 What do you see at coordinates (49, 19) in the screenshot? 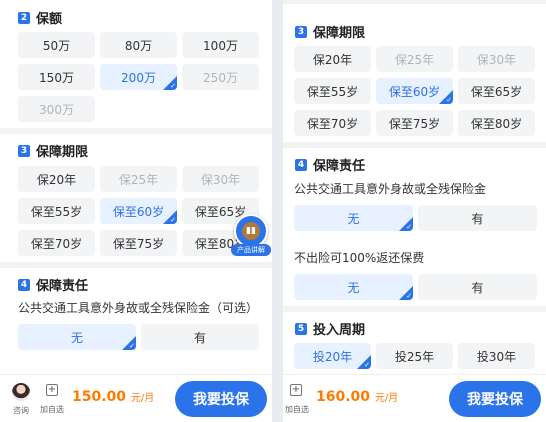
I see `section-title-text: 保额` at bounding box center [49, 19].